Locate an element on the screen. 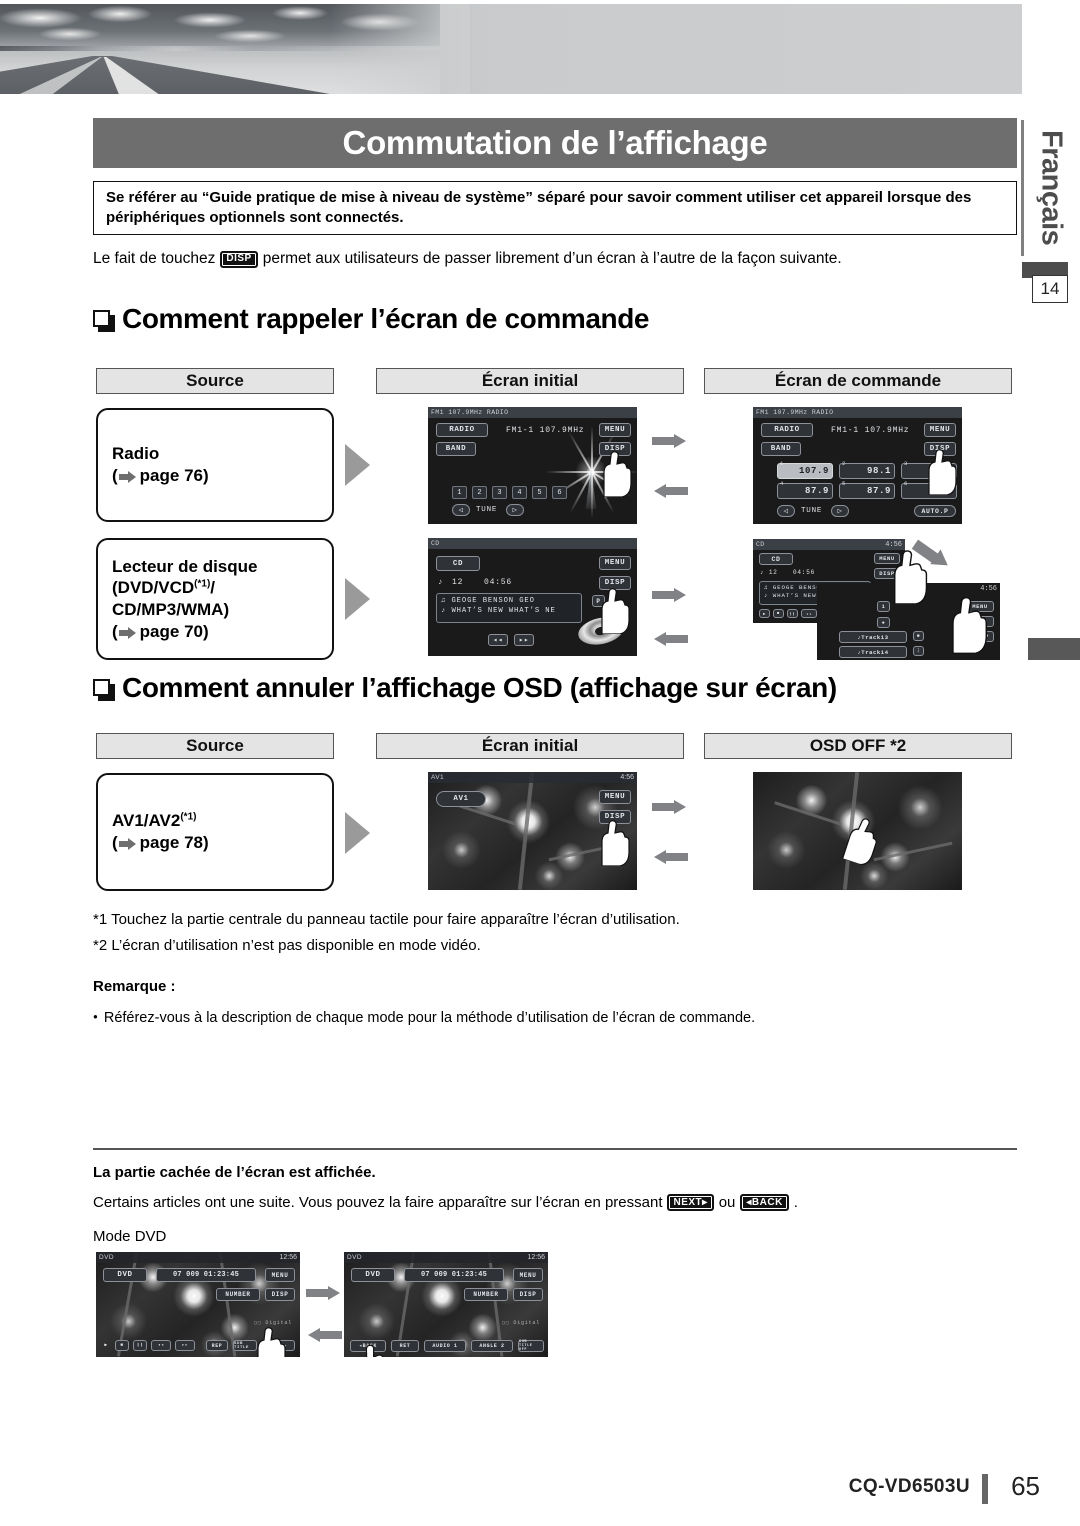 Image resolution: width=1080 pixels, height=1526 pixels. radio-preset-value-1: 107.9 is located at coordinates (805, 471).